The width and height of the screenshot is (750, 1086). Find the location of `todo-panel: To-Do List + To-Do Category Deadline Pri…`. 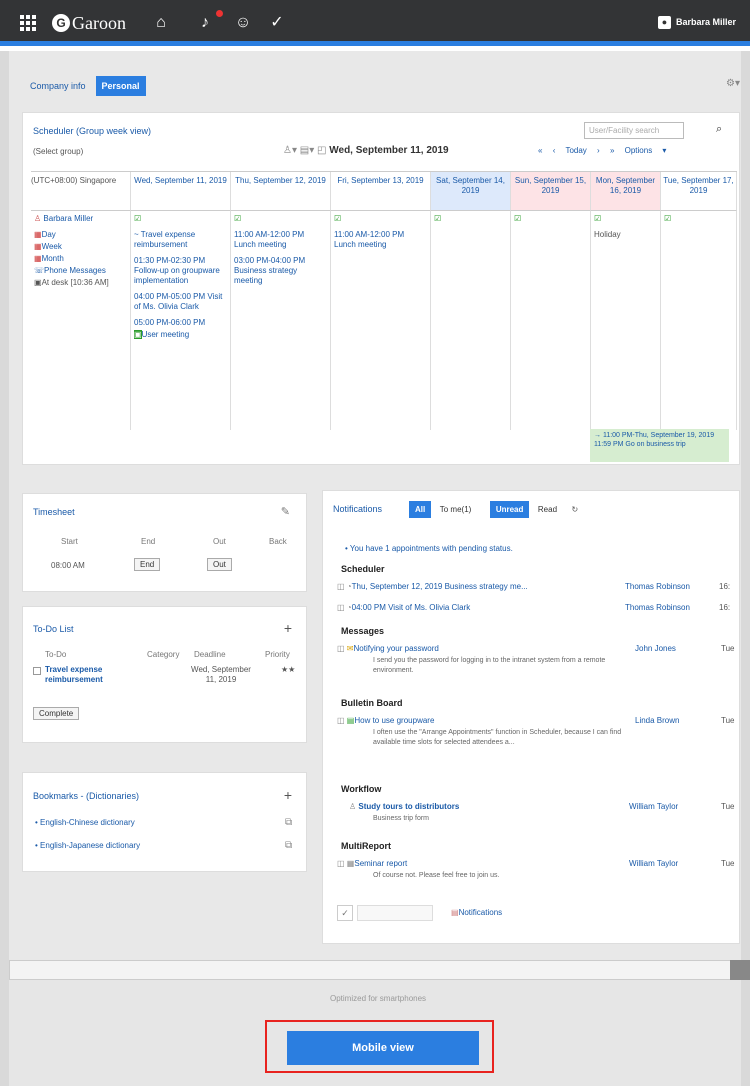

todo-panel: To-Do List + To-Do Category Deadline Pri… is located at coordinates (164, 674).